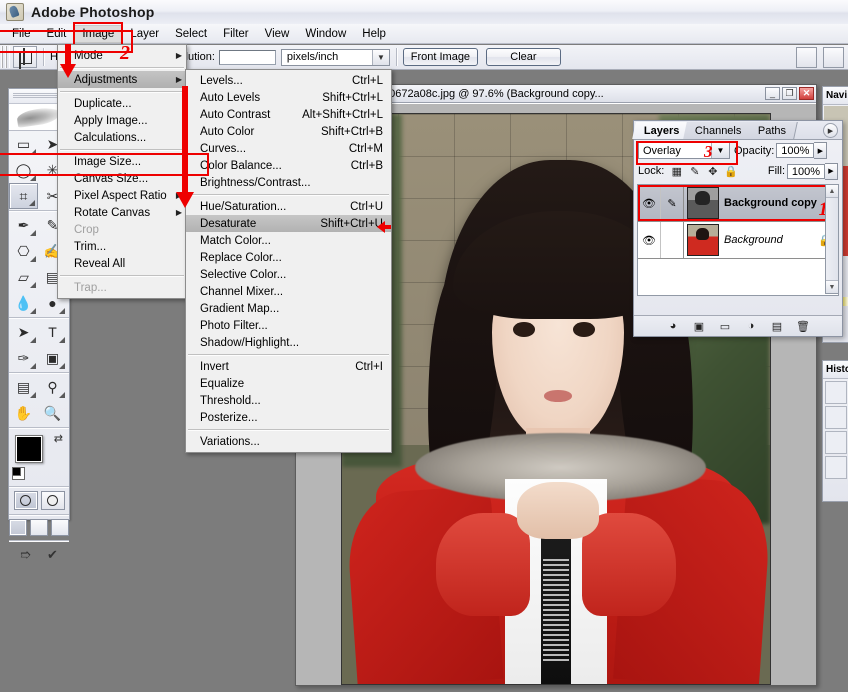 The width and height of the screenshot is (848, 692). Describe the element at coordinates (288, 80) in the screenshot. I see `menu-item-levels: Levels... Ctrl+L` at that location.